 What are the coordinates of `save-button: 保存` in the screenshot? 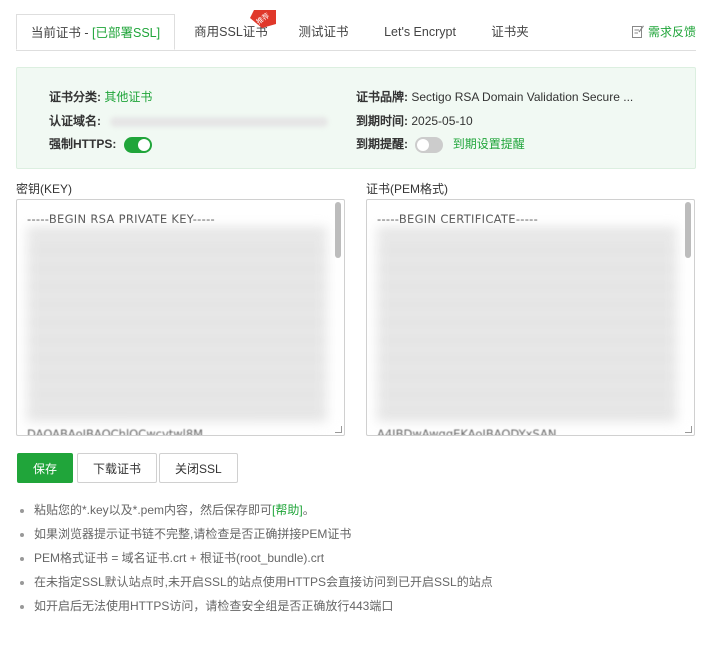 It's located at (45, 468).